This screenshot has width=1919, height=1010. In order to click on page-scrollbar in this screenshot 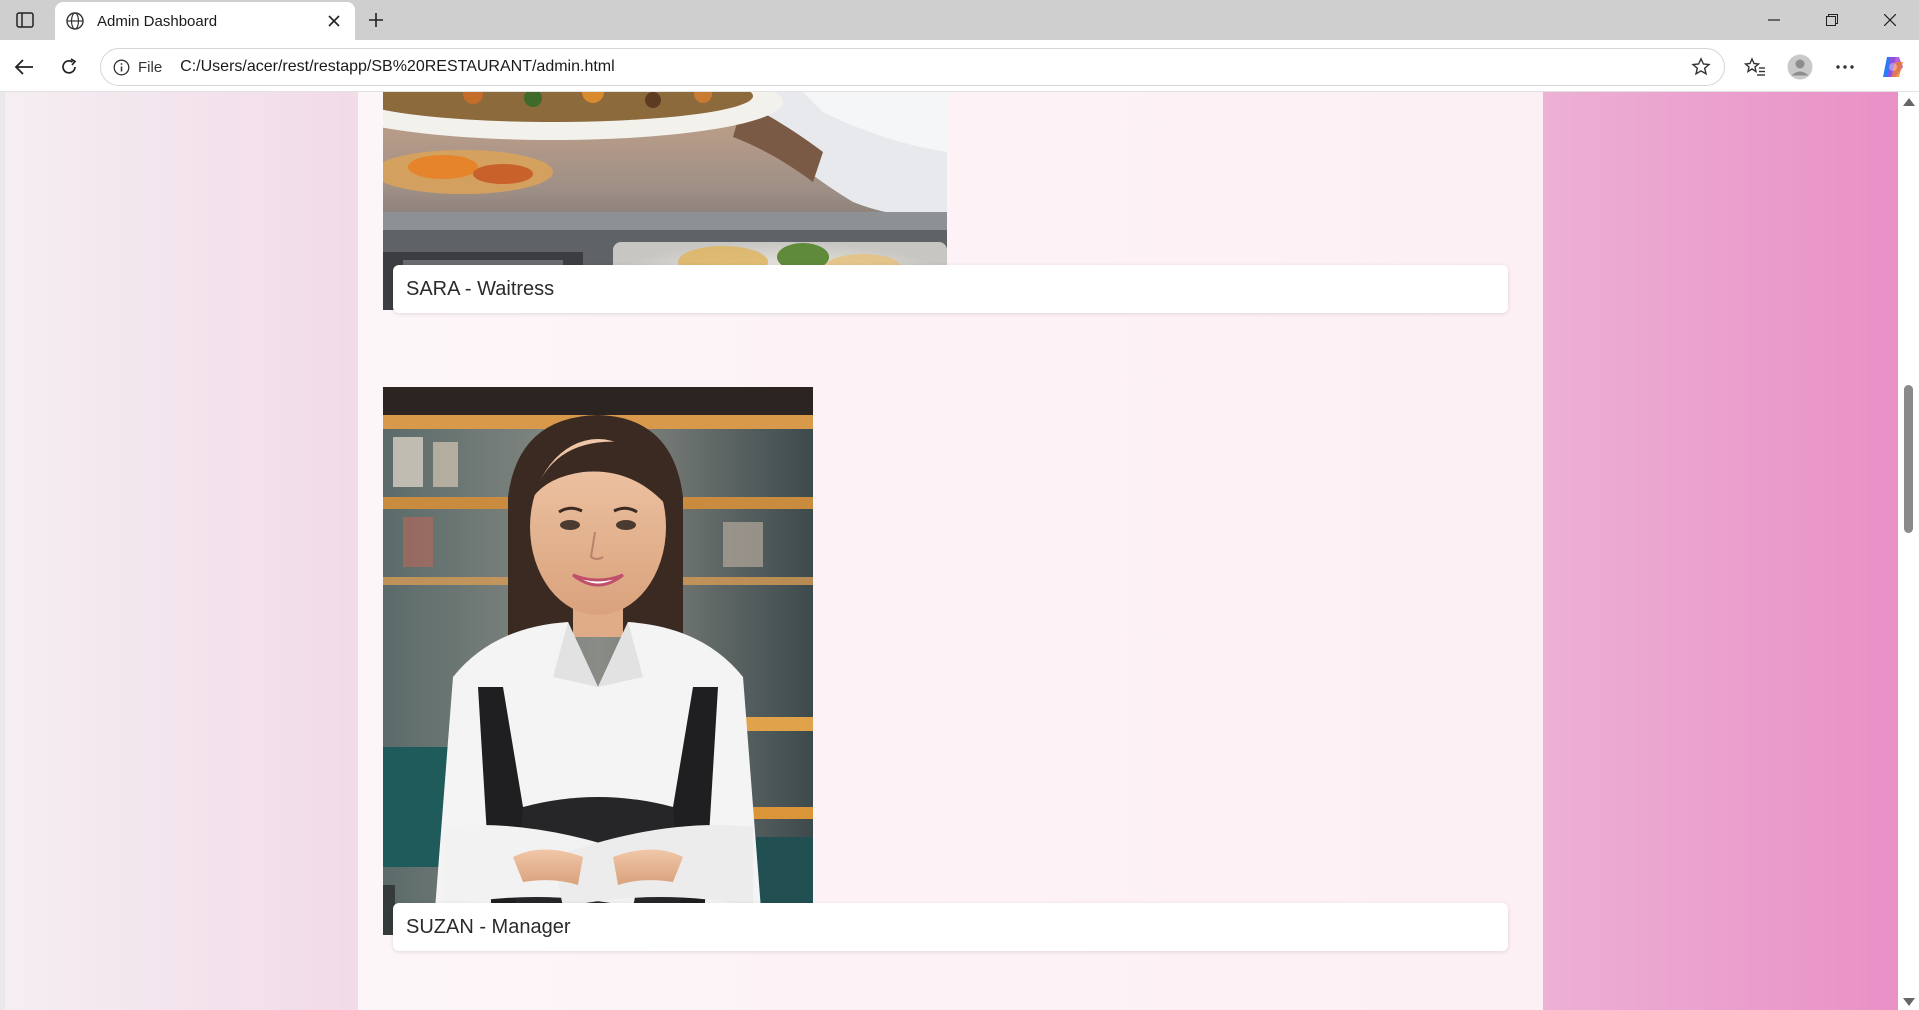, I will do `click(1908, 551)`.